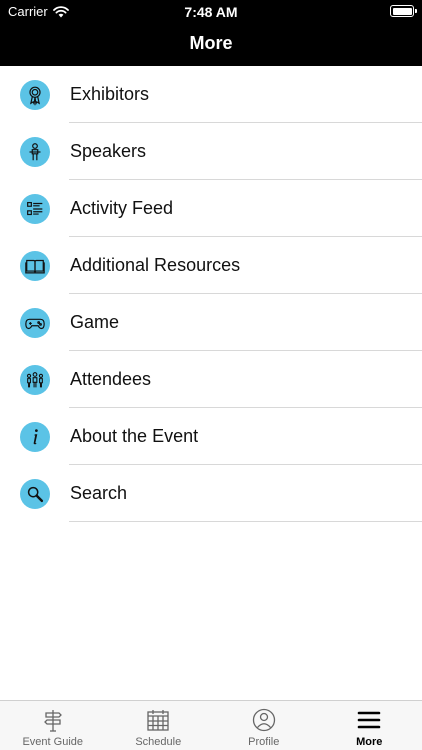  Describe the element at coordinates (211, 436) in the screenshot. I see `menu-item-about-the-event: About the Event` at that location.